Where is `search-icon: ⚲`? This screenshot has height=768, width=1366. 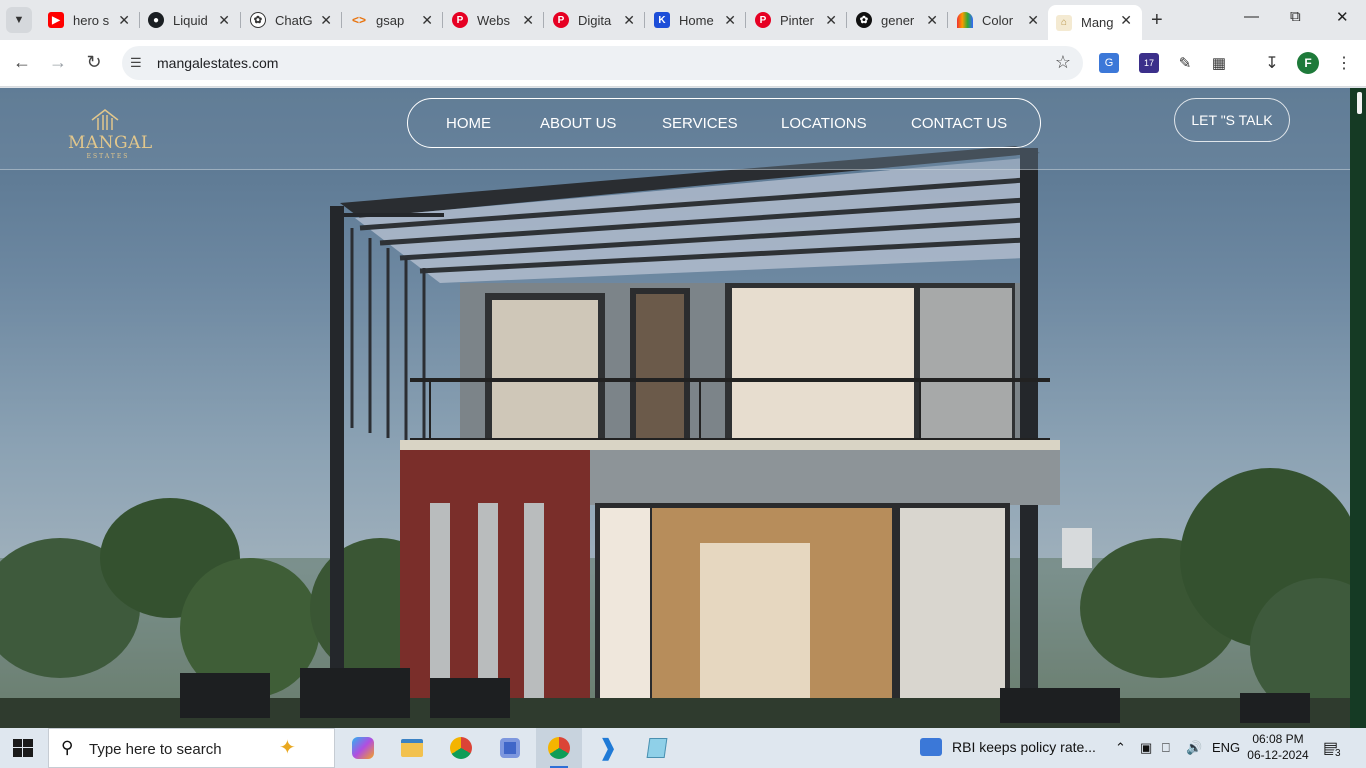
search-icon: ⚲ is located at coordinates (67, 747).